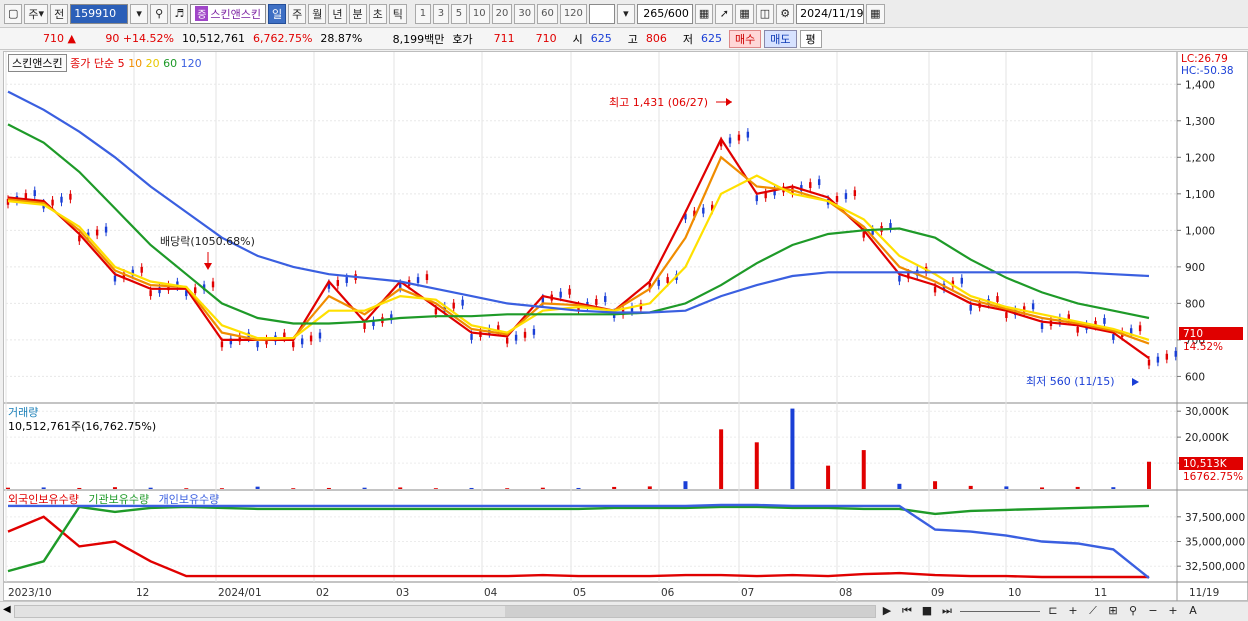  What do you see at coordinates (711, 38) in the screenshot?
I see `low-value: 625` at bounding box center [711, 38].